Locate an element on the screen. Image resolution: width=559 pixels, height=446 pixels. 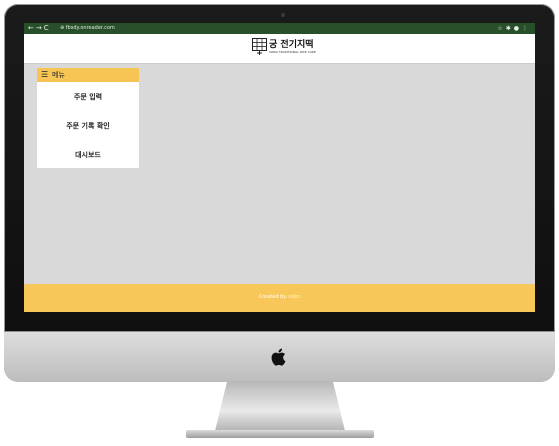
camera-icon is located at coordinates (283, 15).